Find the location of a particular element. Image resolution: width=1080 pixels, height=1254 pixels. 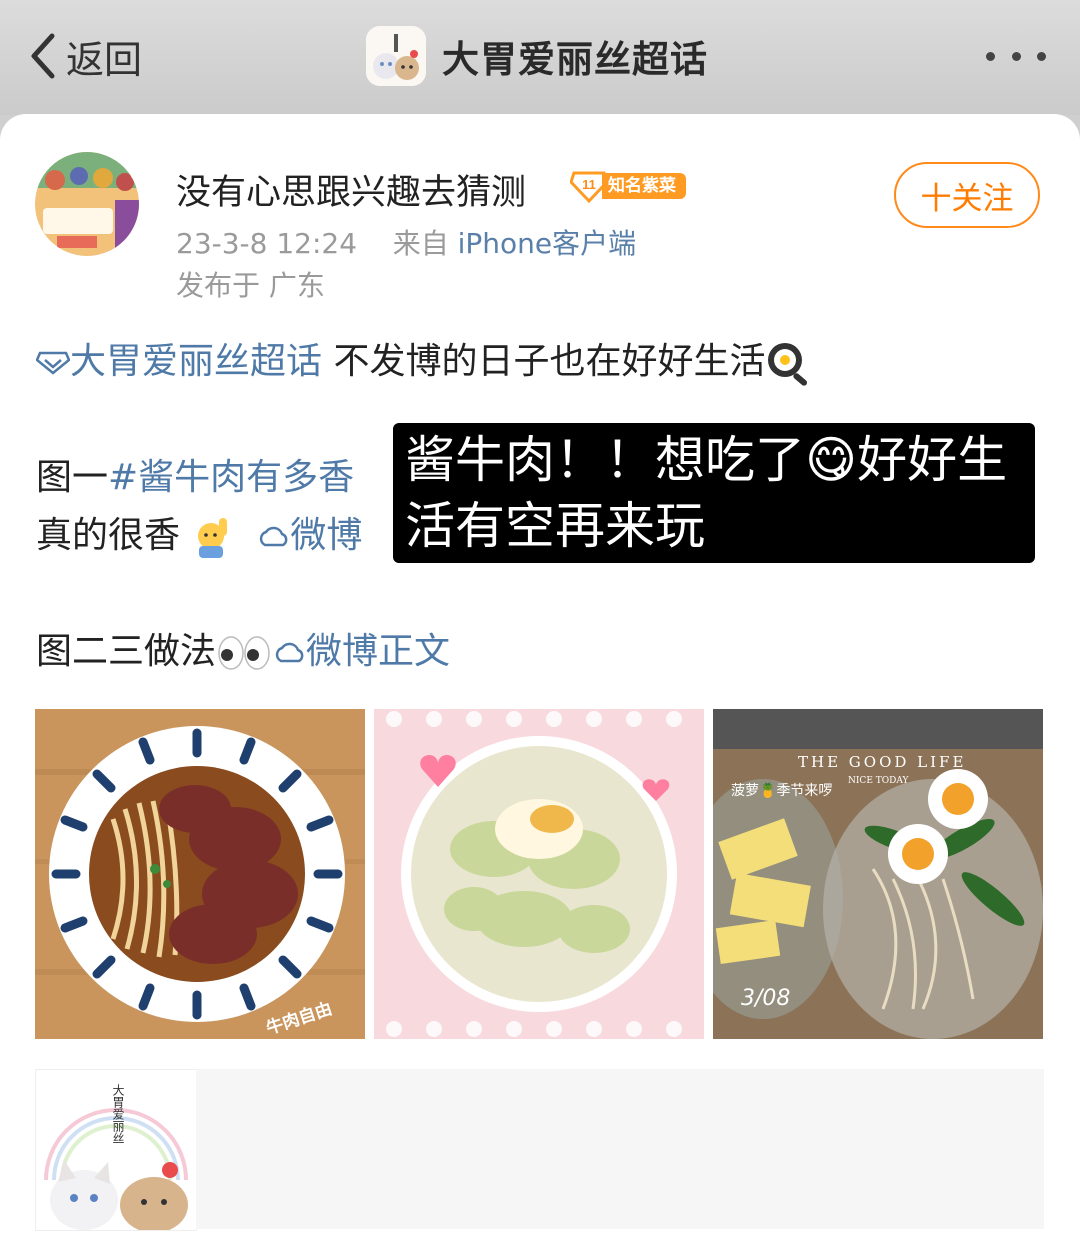

back-label: 返回 is located at coordinates (104, 59).